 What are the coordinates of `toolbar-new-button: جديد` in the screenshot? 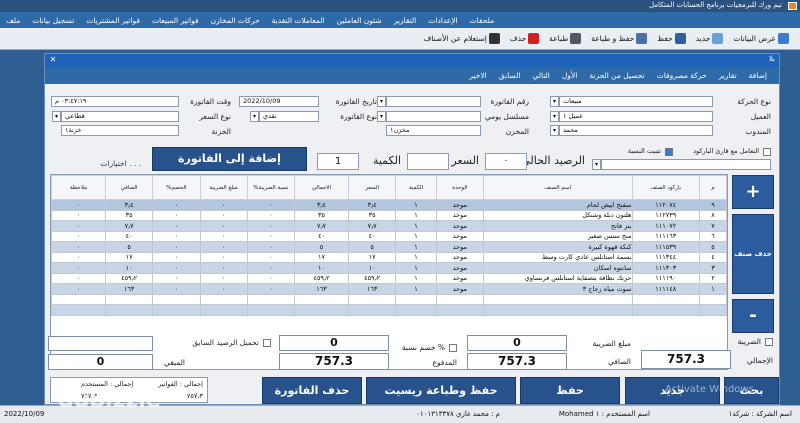 It's located at (710, 38).